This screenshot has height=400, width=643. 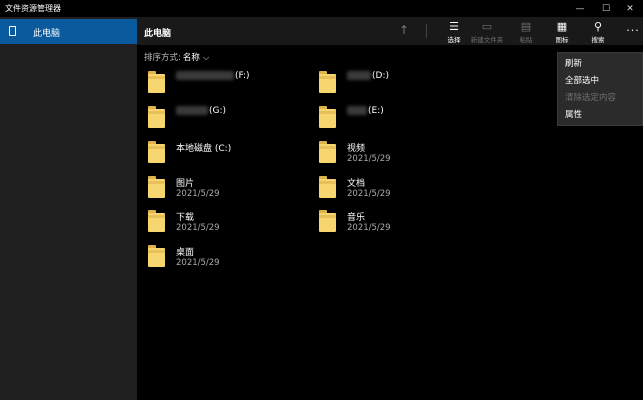 What do you see at coordinates (12, 31) in the screenshot?
I see `device-icon` at bounding box center [12, 31].